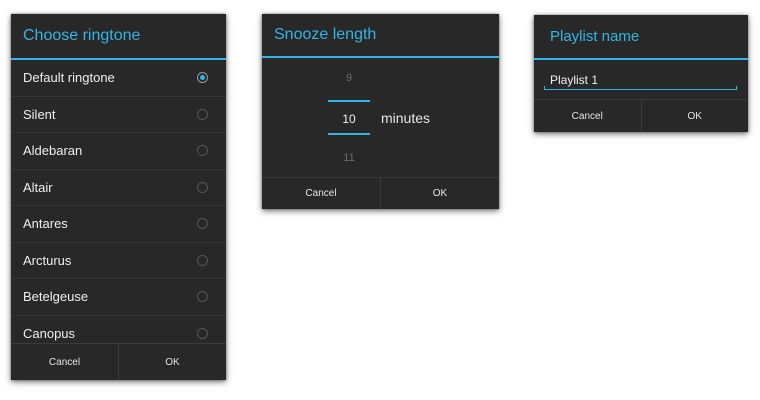  What do you see at coordinates (641, 37) in the screenshot?
I see `playlist-dialog-title: Playlist name` at bounding box center [641, 37].